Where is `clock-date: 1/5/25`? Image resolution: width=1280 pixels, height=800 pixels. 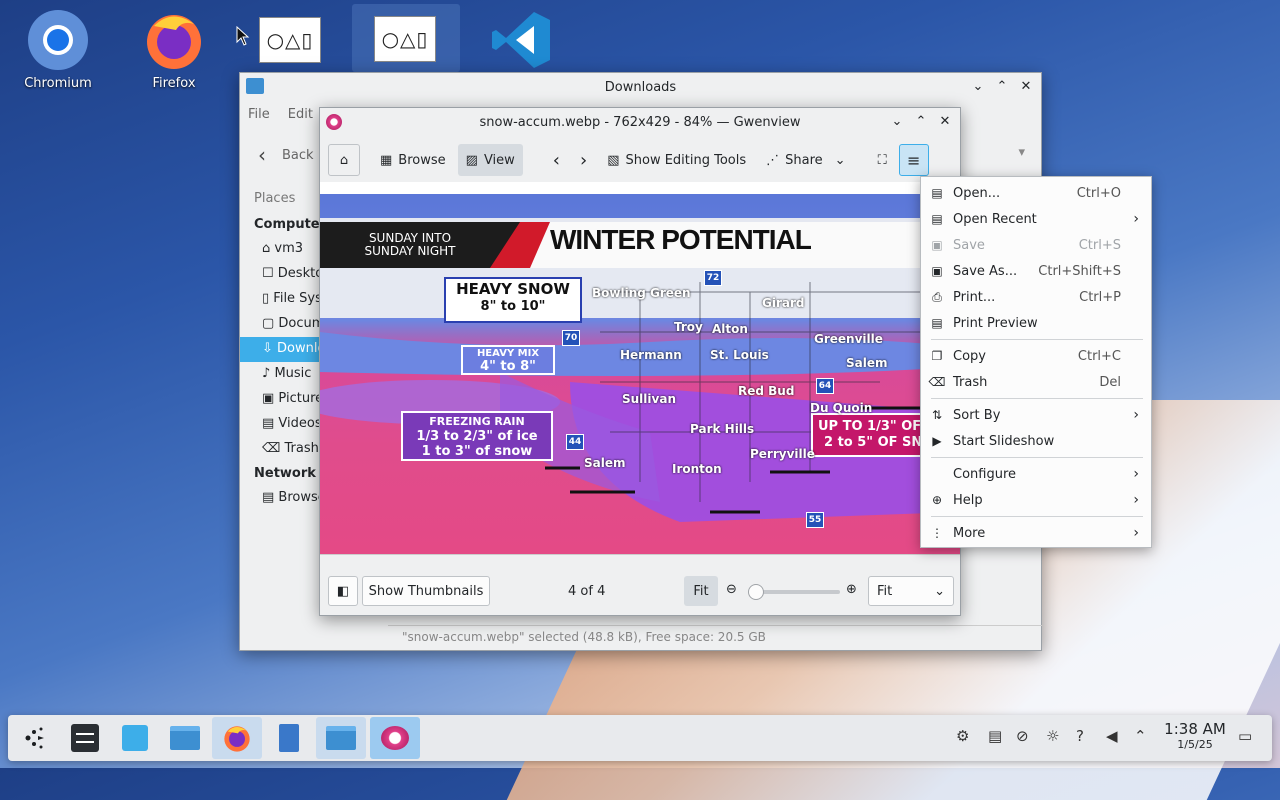 clock-date: 1/5/25 is located at coordinates (1195, 744).